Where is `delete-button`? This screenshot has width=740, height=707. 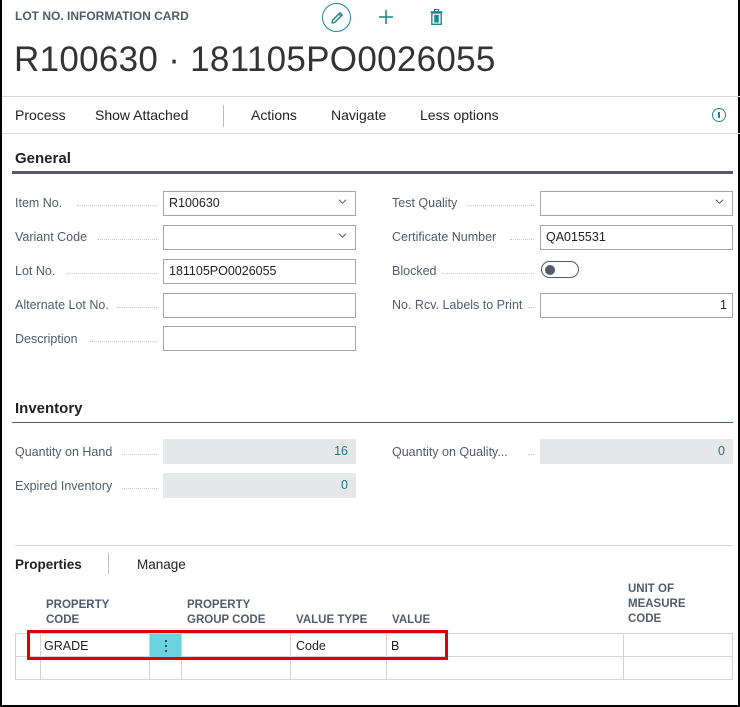
delete-button is located at coordinates (436, 17).